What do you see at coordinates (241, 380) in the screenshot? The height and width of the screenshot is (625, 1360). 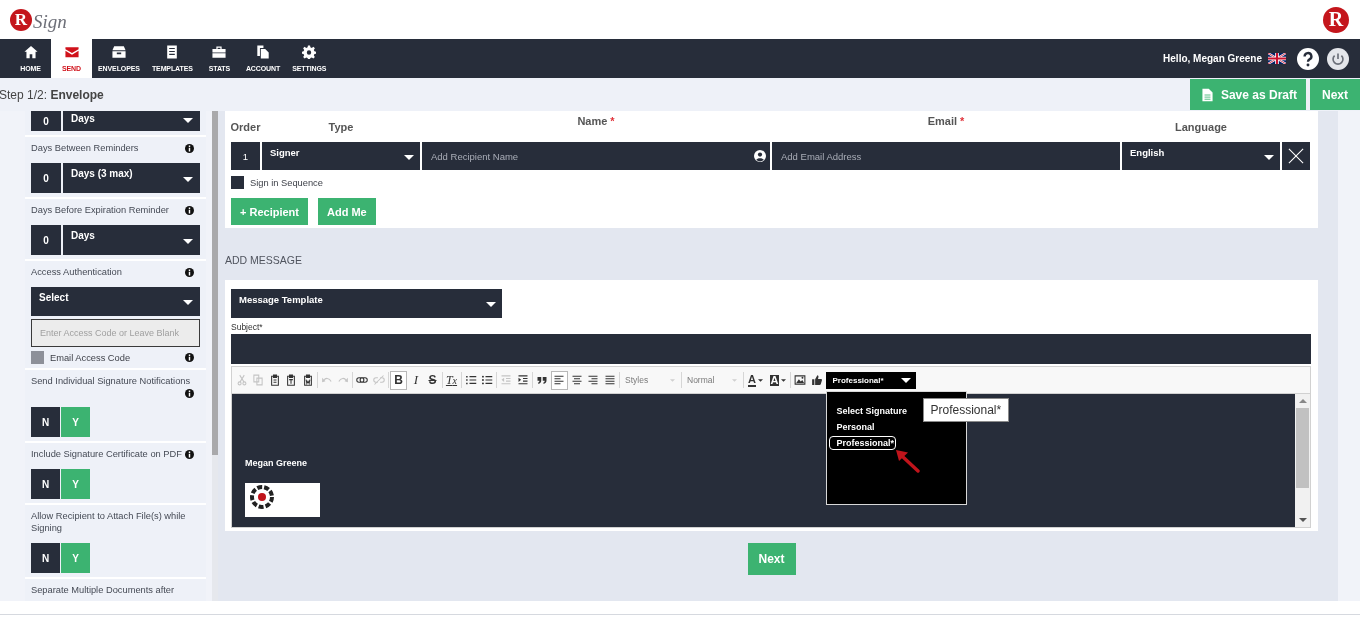 I see `scissors-icon` at bounding box center [241, 380].